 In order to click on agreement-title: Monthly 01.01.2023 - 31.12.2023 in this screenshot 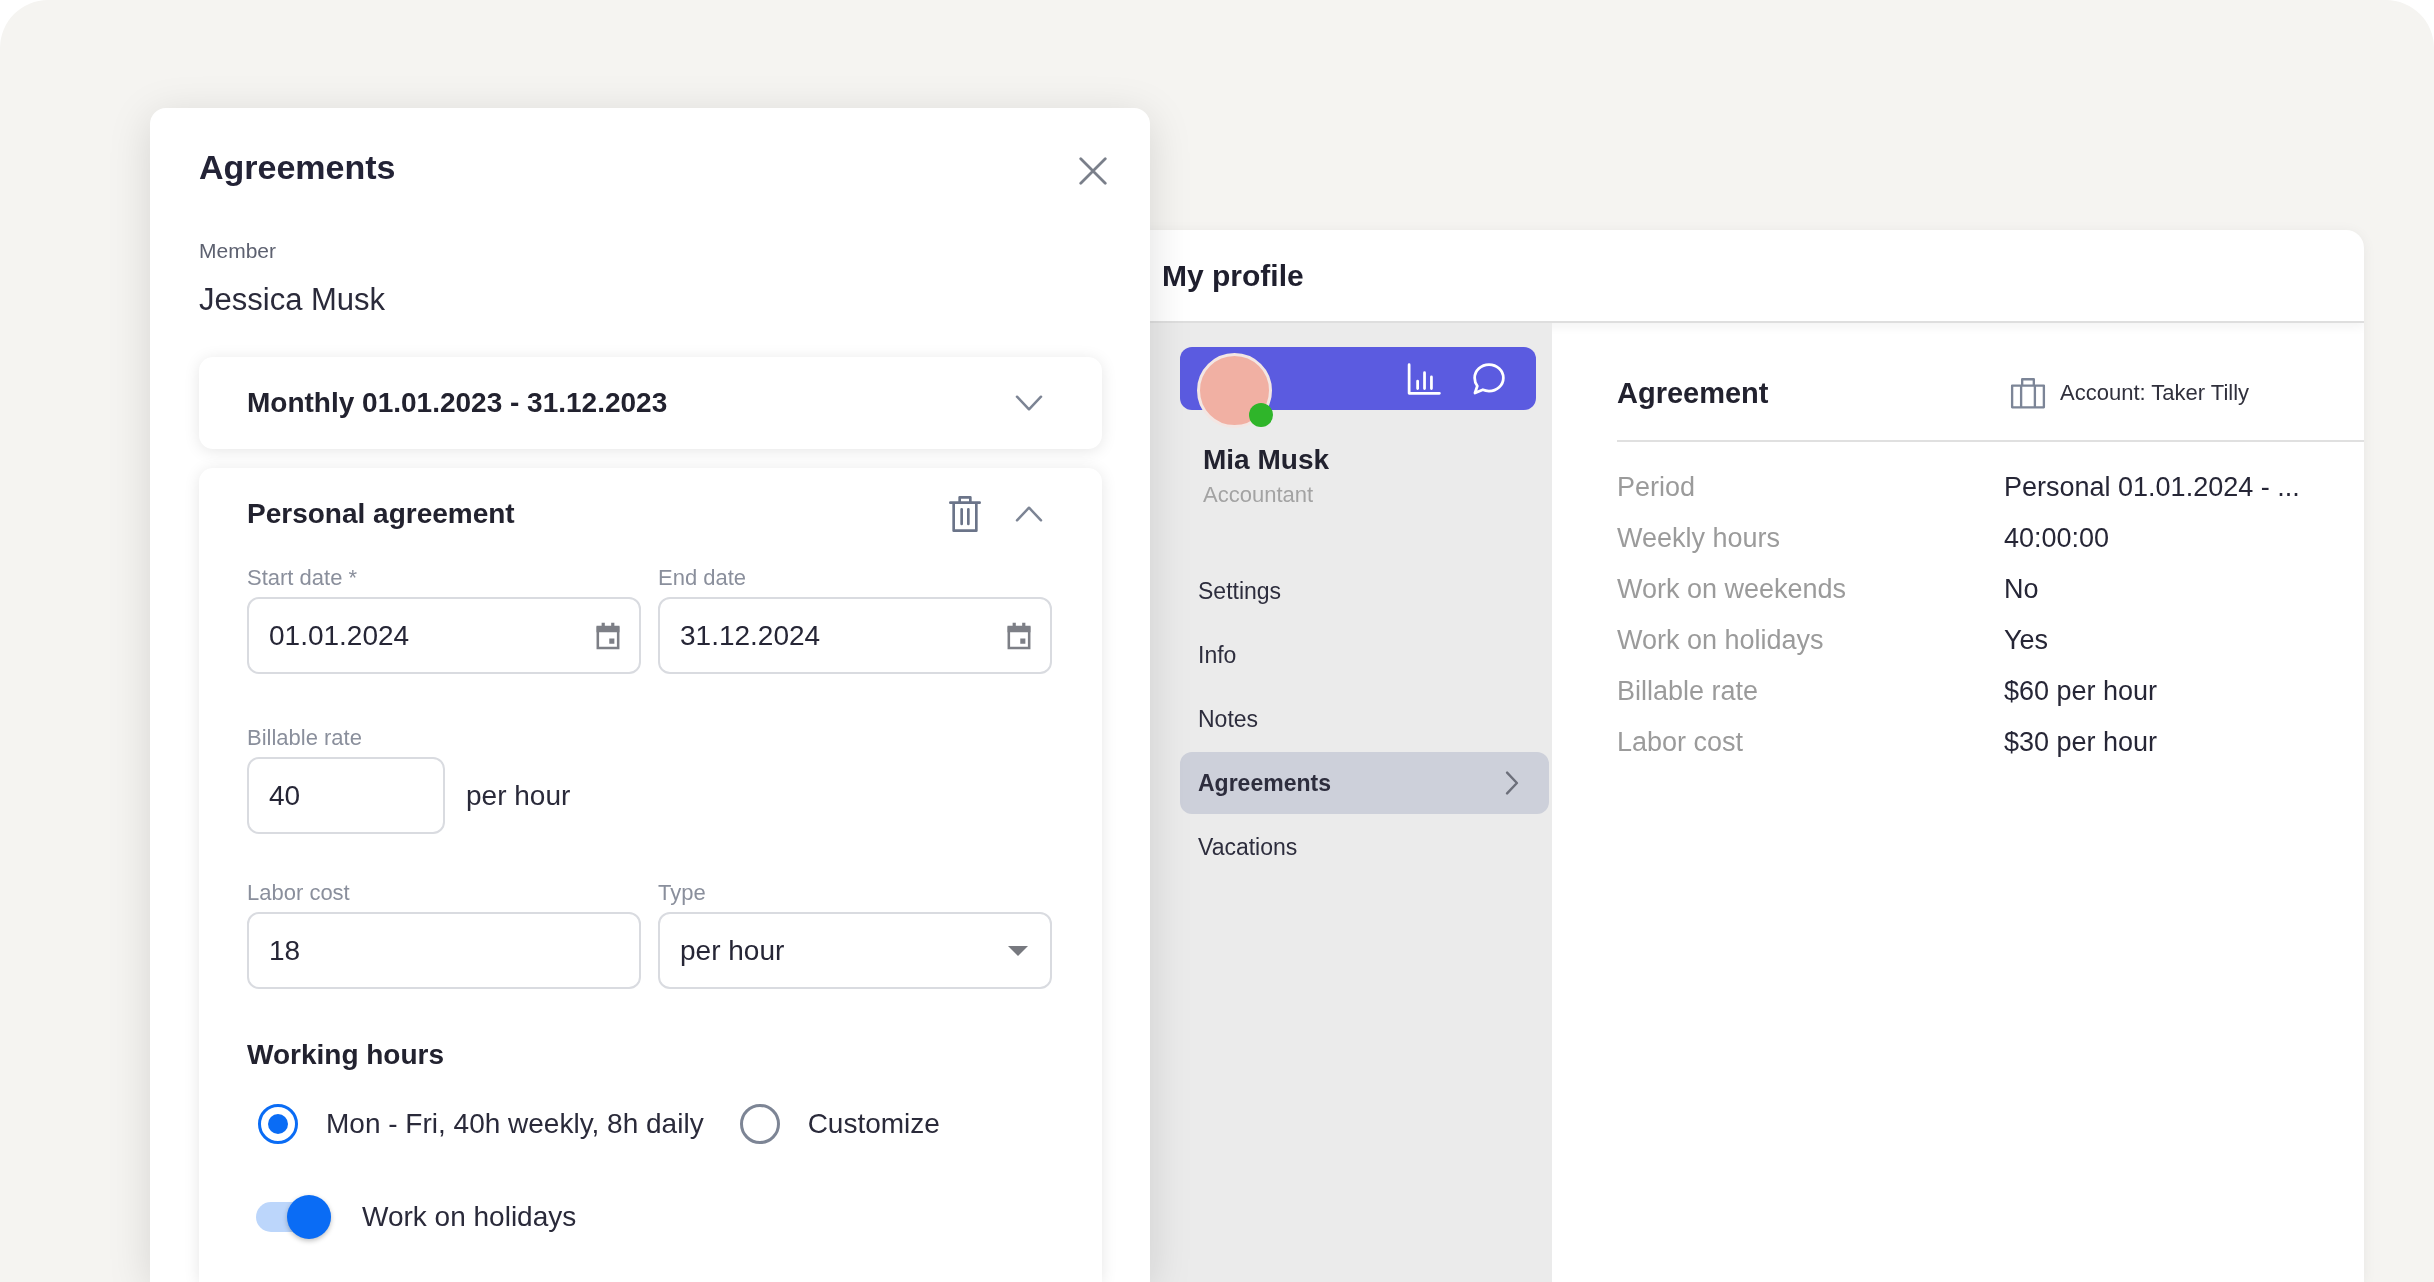, I will do `click(457, 403)`.